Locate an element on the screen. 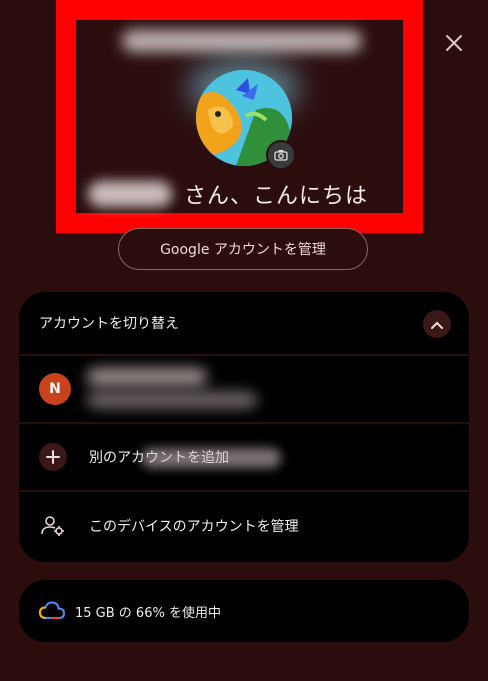  account-row: N is located at coordinates (244, 390).